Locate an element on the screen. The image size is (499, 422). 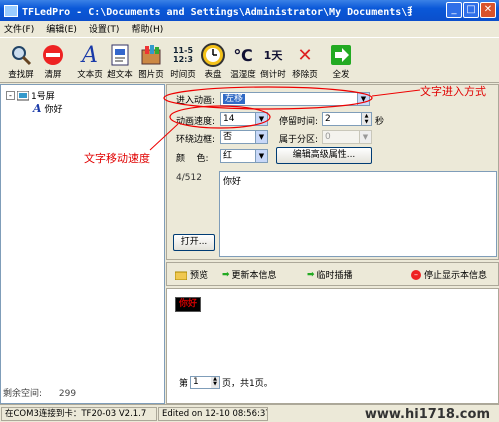
connection-status: 在COM3连接到卡：TF20-03 V2.1.7 is located at coordinates (79, 414).